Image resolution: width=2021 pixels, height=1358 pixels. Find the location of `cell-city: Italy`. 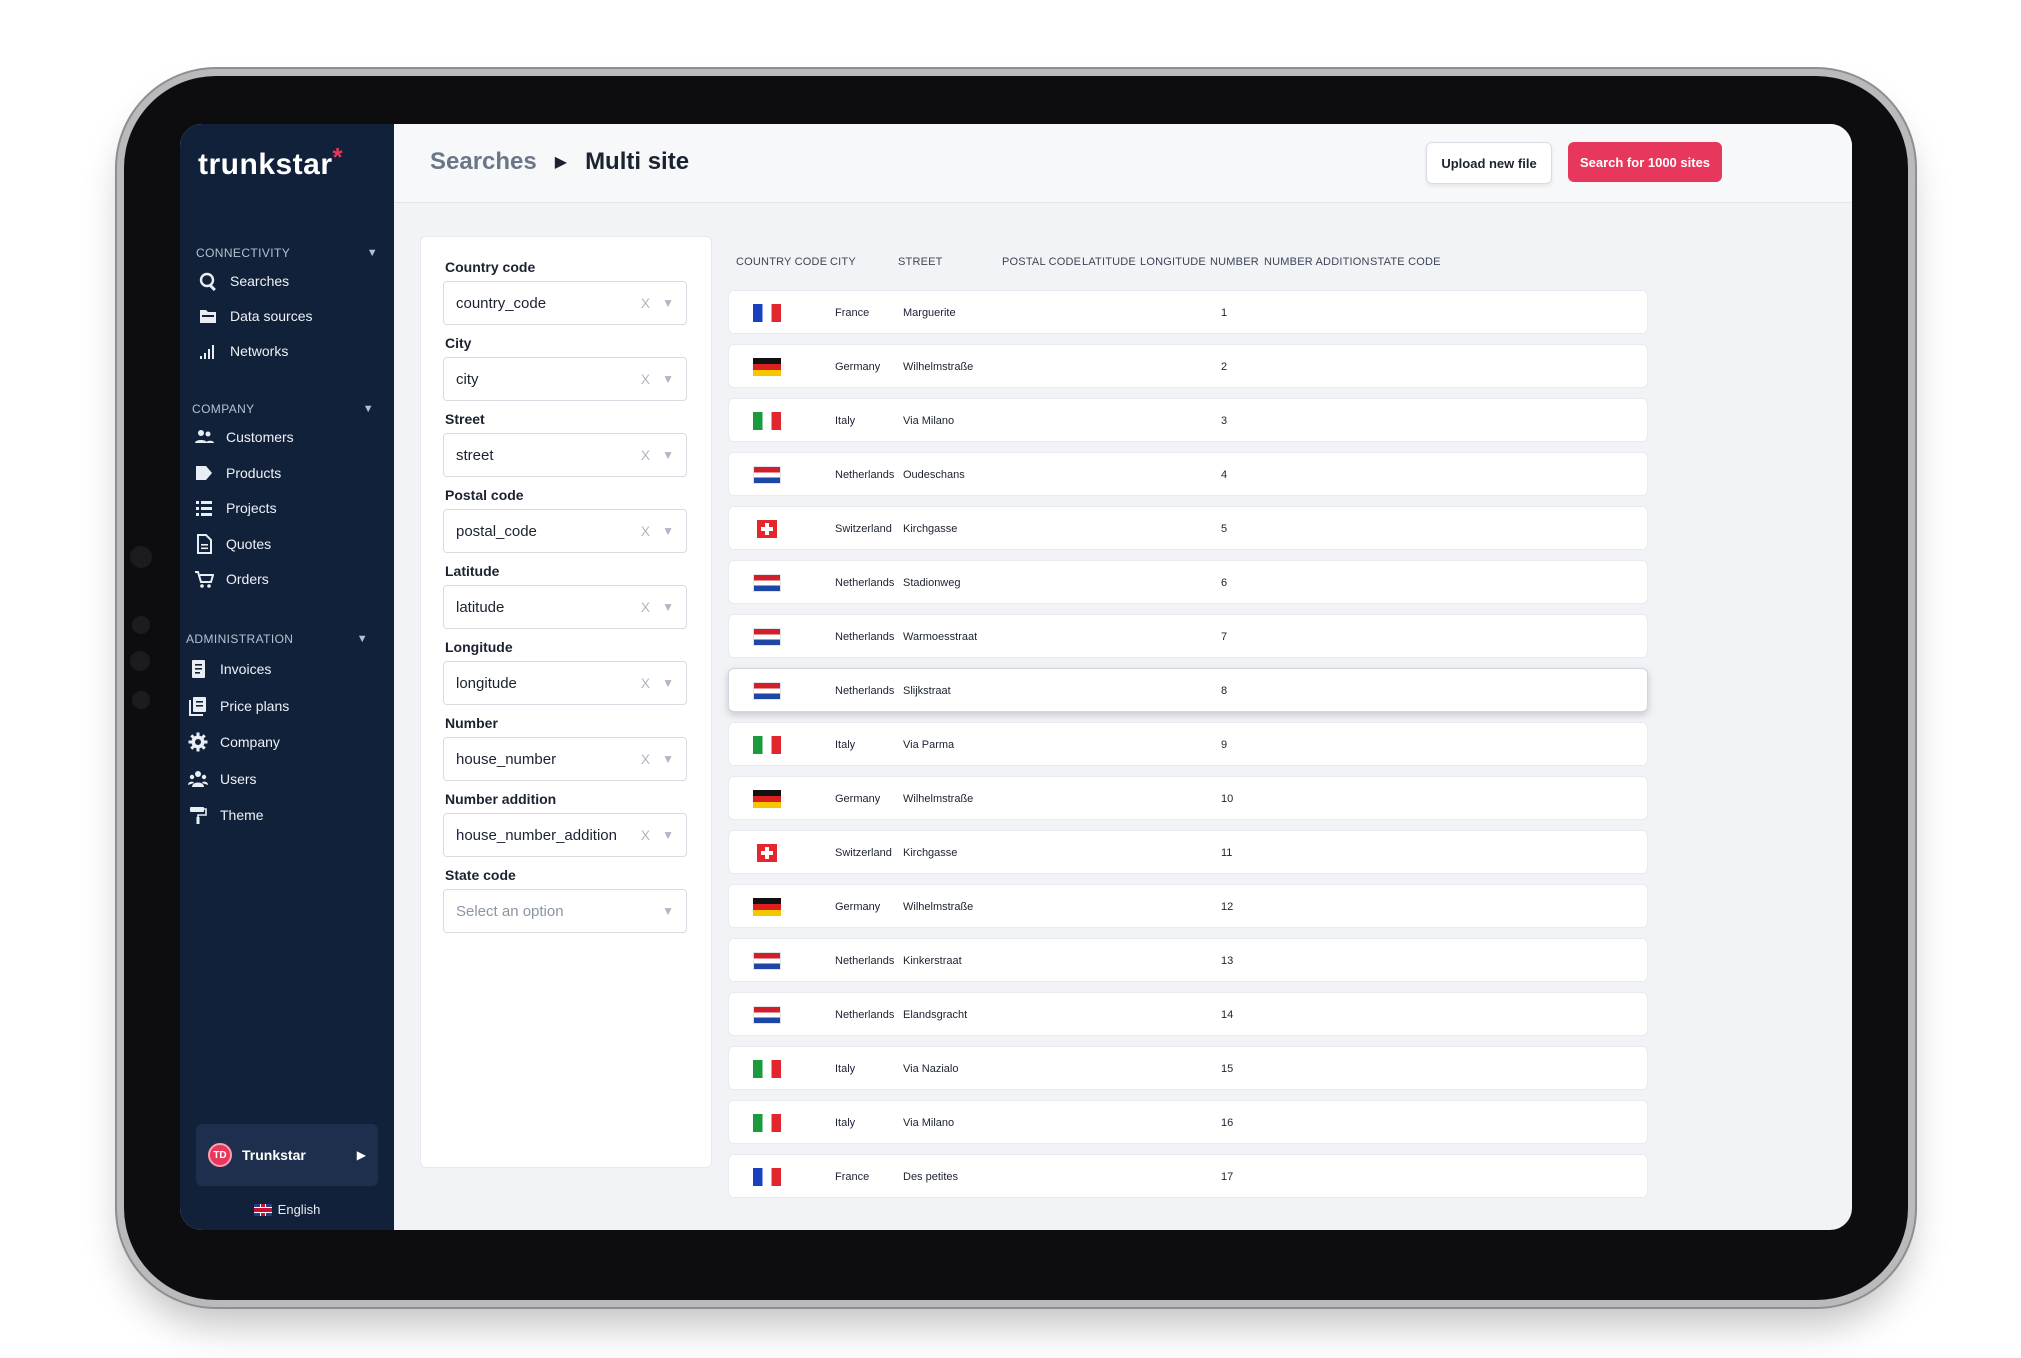

cell-city: Italy is located at coordinates (845, 745).